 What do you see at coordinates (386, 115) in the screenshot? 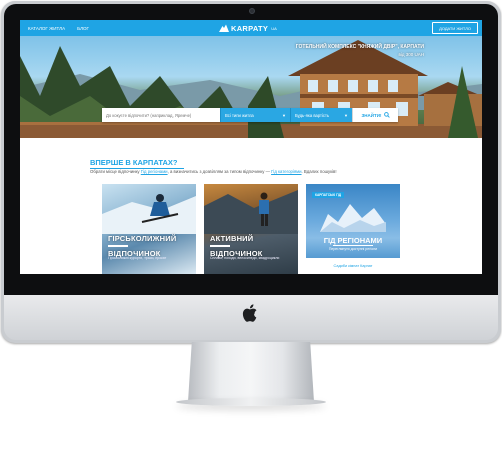
I see `search-icon` at bounding box center [386, 115].